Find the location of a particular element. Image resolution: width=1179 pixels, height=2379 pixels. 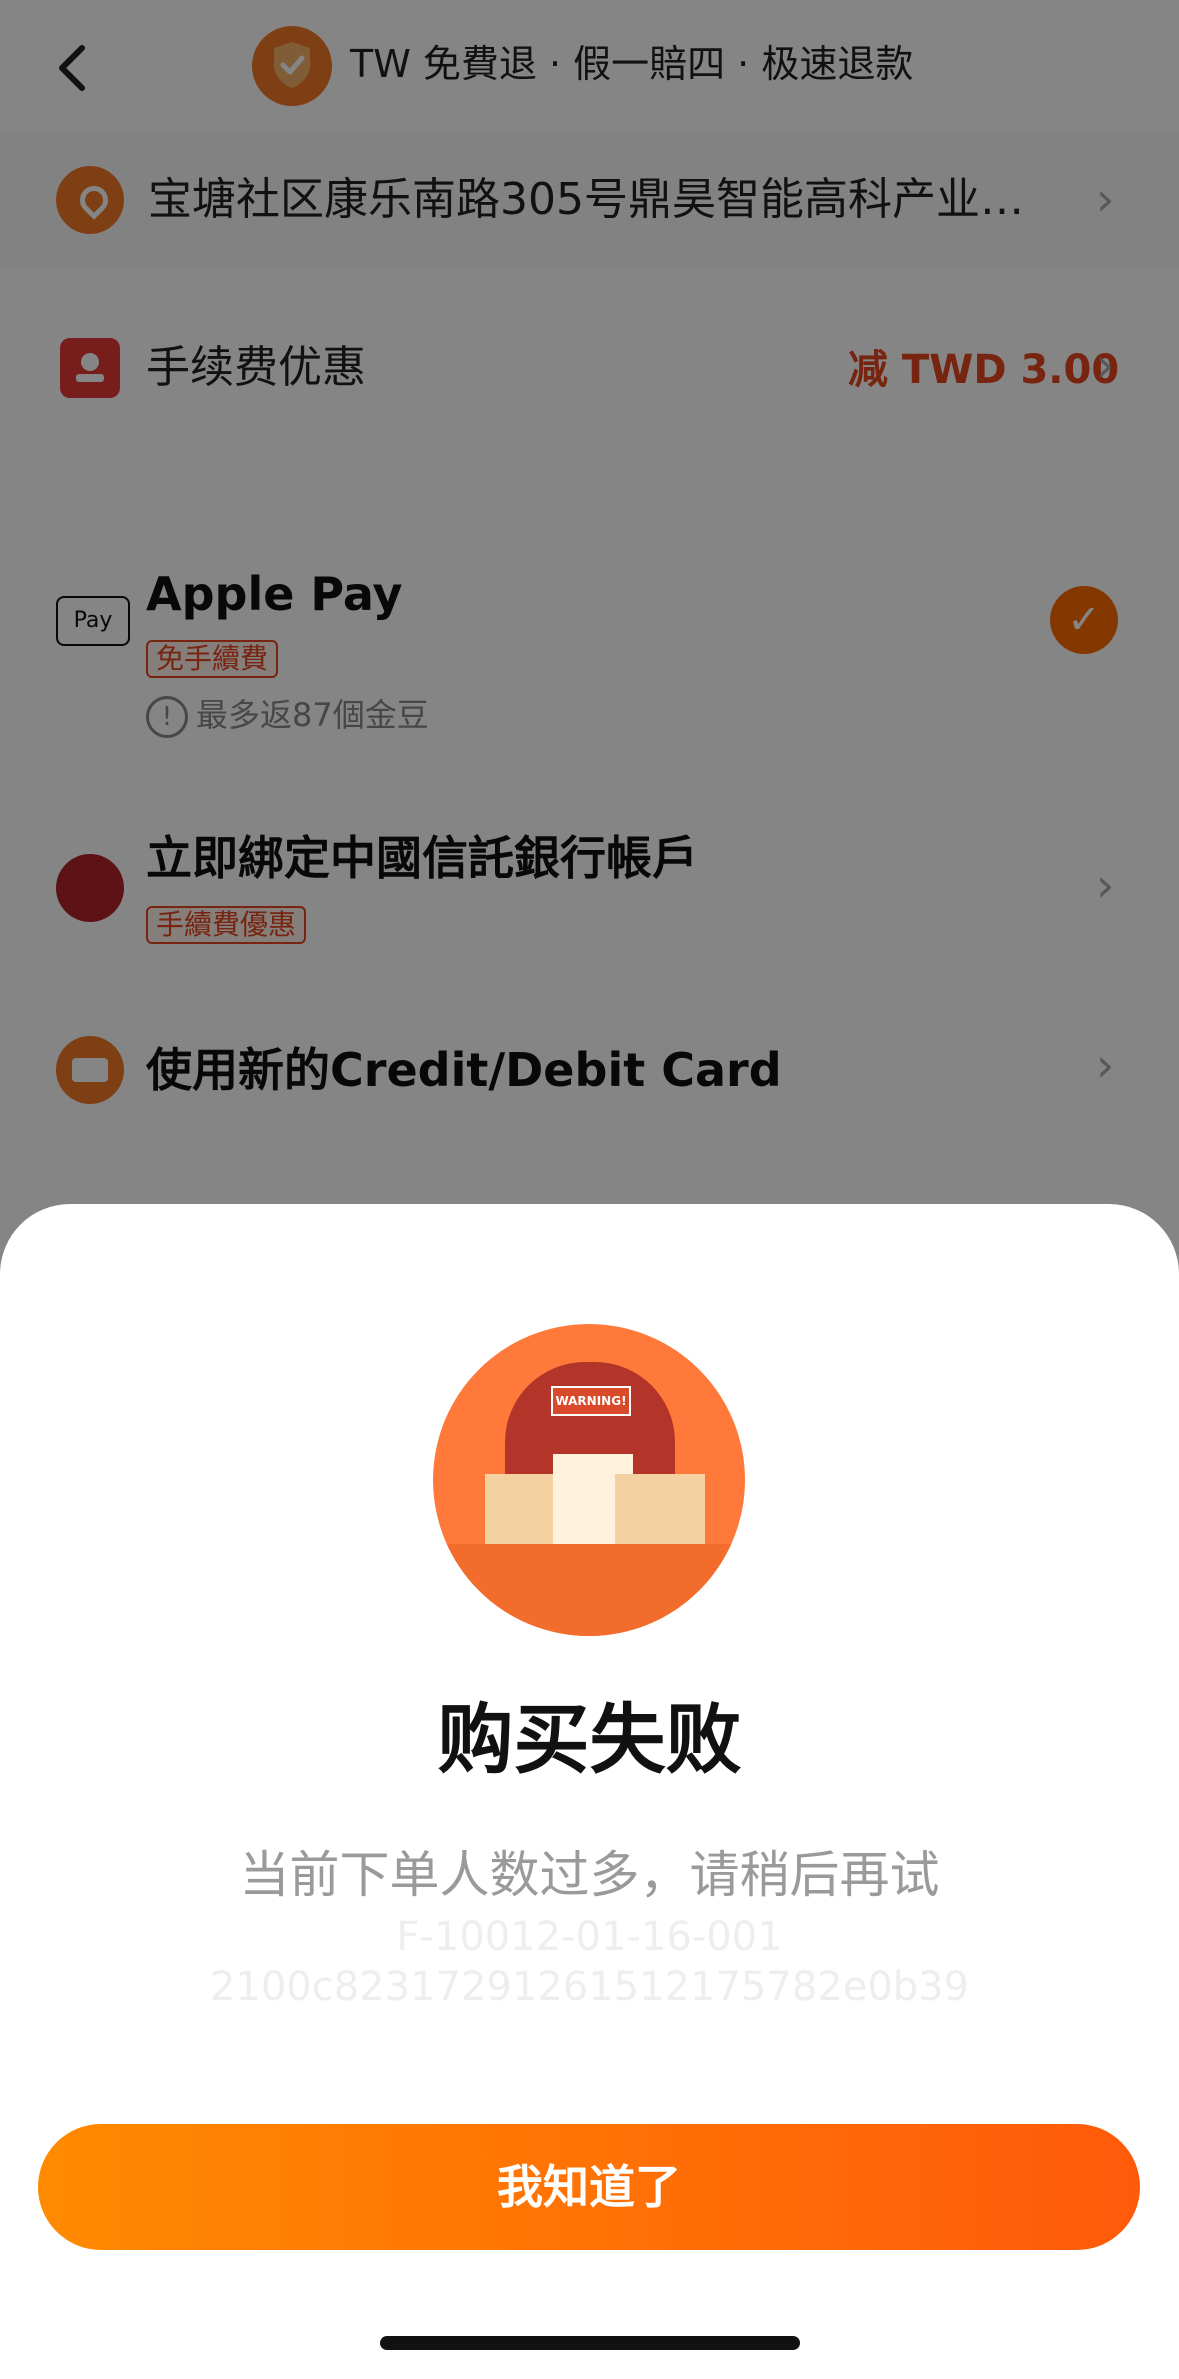

acknowledge-button: 我知道了 is located at coordinates (589, 2187).